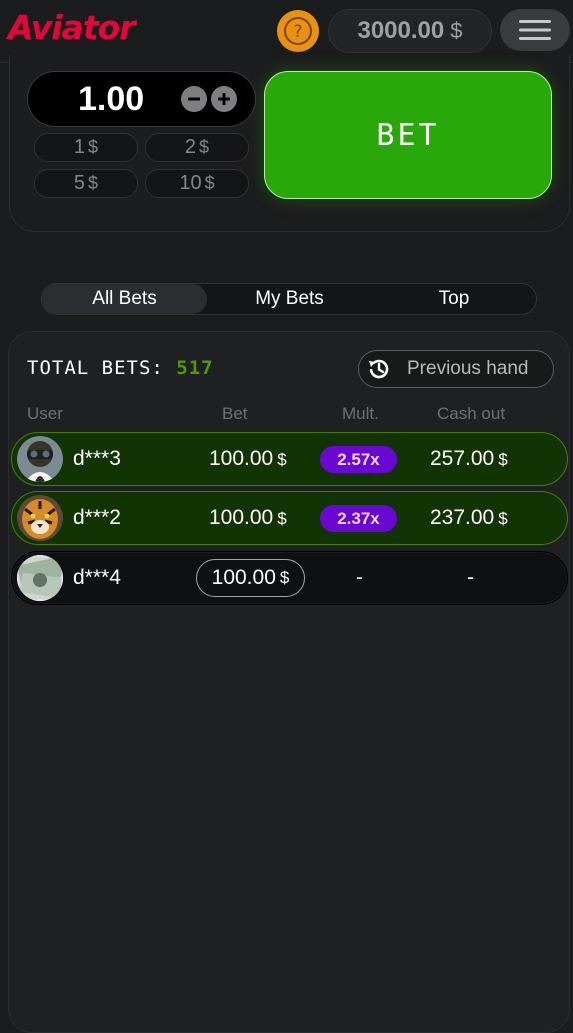  I want to click on row-user: d***2, so click(97, 517).